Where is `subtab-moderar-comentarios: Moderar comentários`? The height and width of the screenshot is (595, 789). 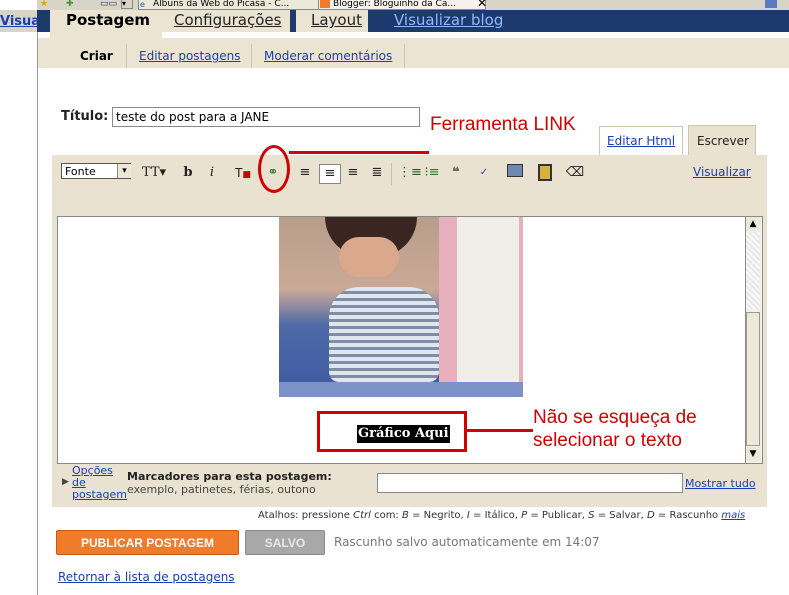 subtab-moderar-comentarios: Moderar comentários is located at coordinates (328, 56).